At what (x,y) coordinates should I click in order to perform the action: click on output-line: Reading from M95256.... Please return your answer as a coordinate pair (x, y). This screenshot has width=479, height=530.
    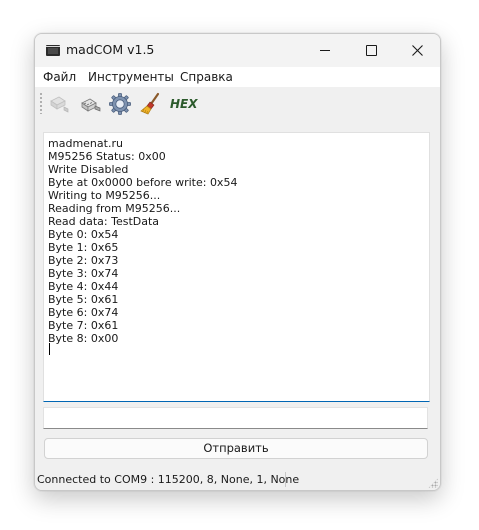
    Looking at the image, I should click on (114, 208).